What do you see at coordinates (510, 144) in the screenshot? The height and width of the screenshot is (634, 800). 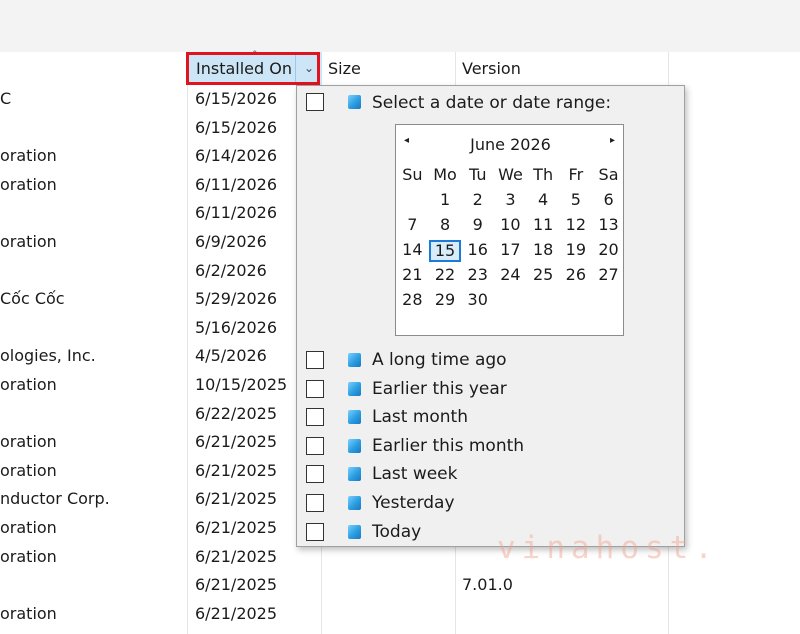 I see `calendar-month-title: June 2026` at bounding box center [510, 144].